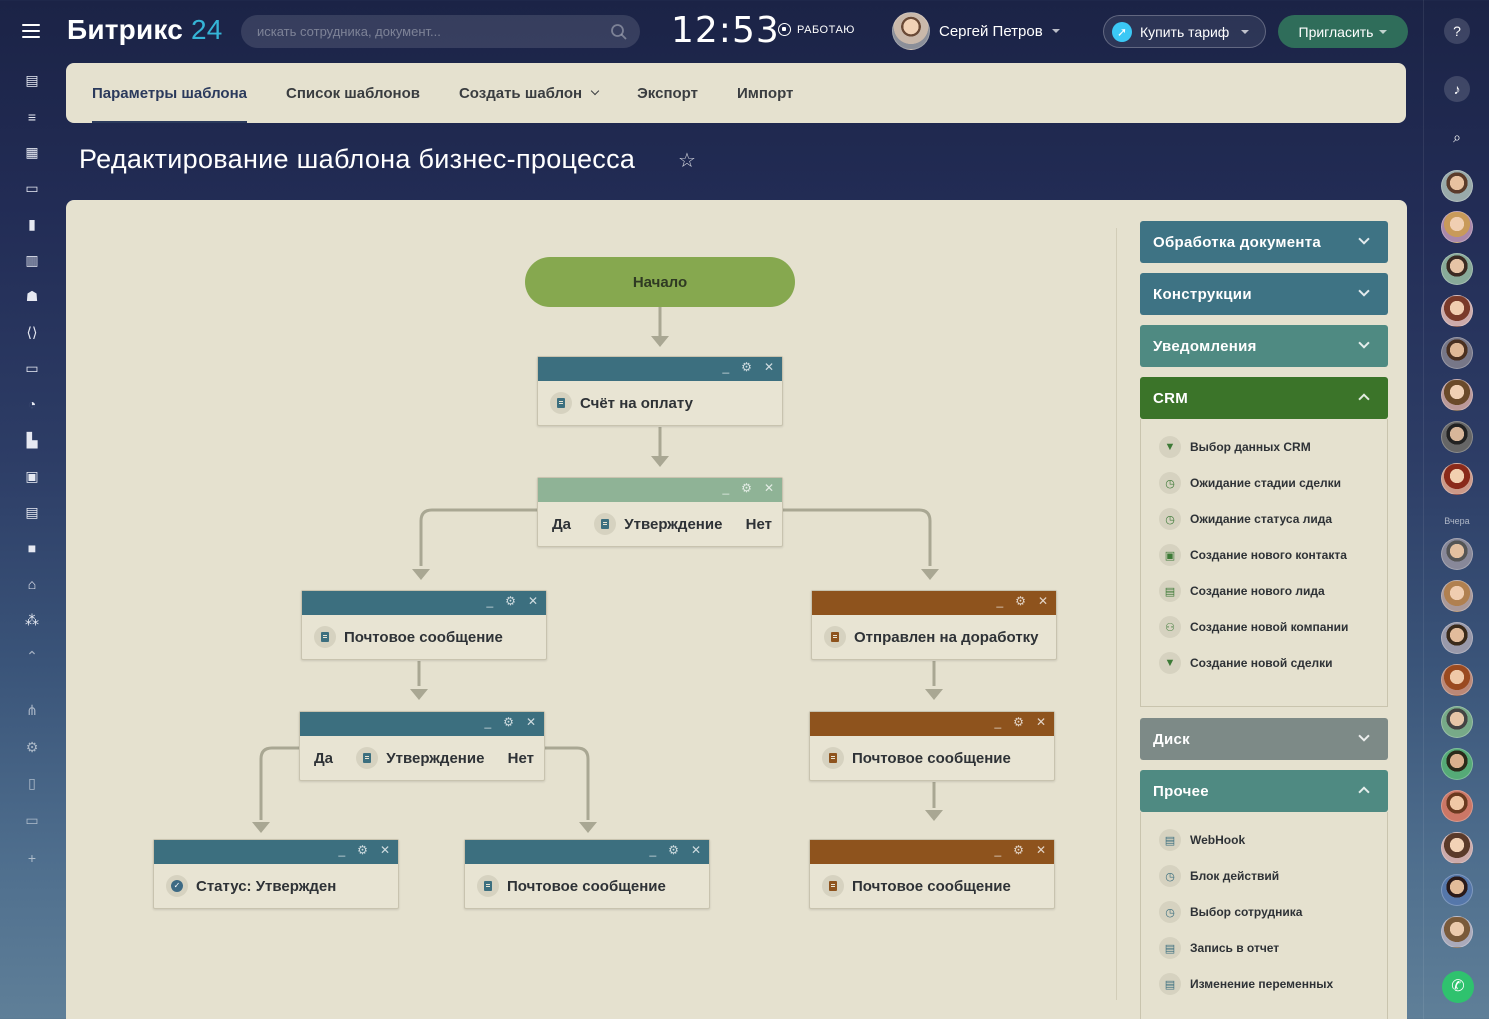 The image size is (1489, 1019). What do you see at coordinates (1264, 984) in the screenshot?
I see `palette-item: ▤ Изменение переменных` at bounding box center [1264, 984].